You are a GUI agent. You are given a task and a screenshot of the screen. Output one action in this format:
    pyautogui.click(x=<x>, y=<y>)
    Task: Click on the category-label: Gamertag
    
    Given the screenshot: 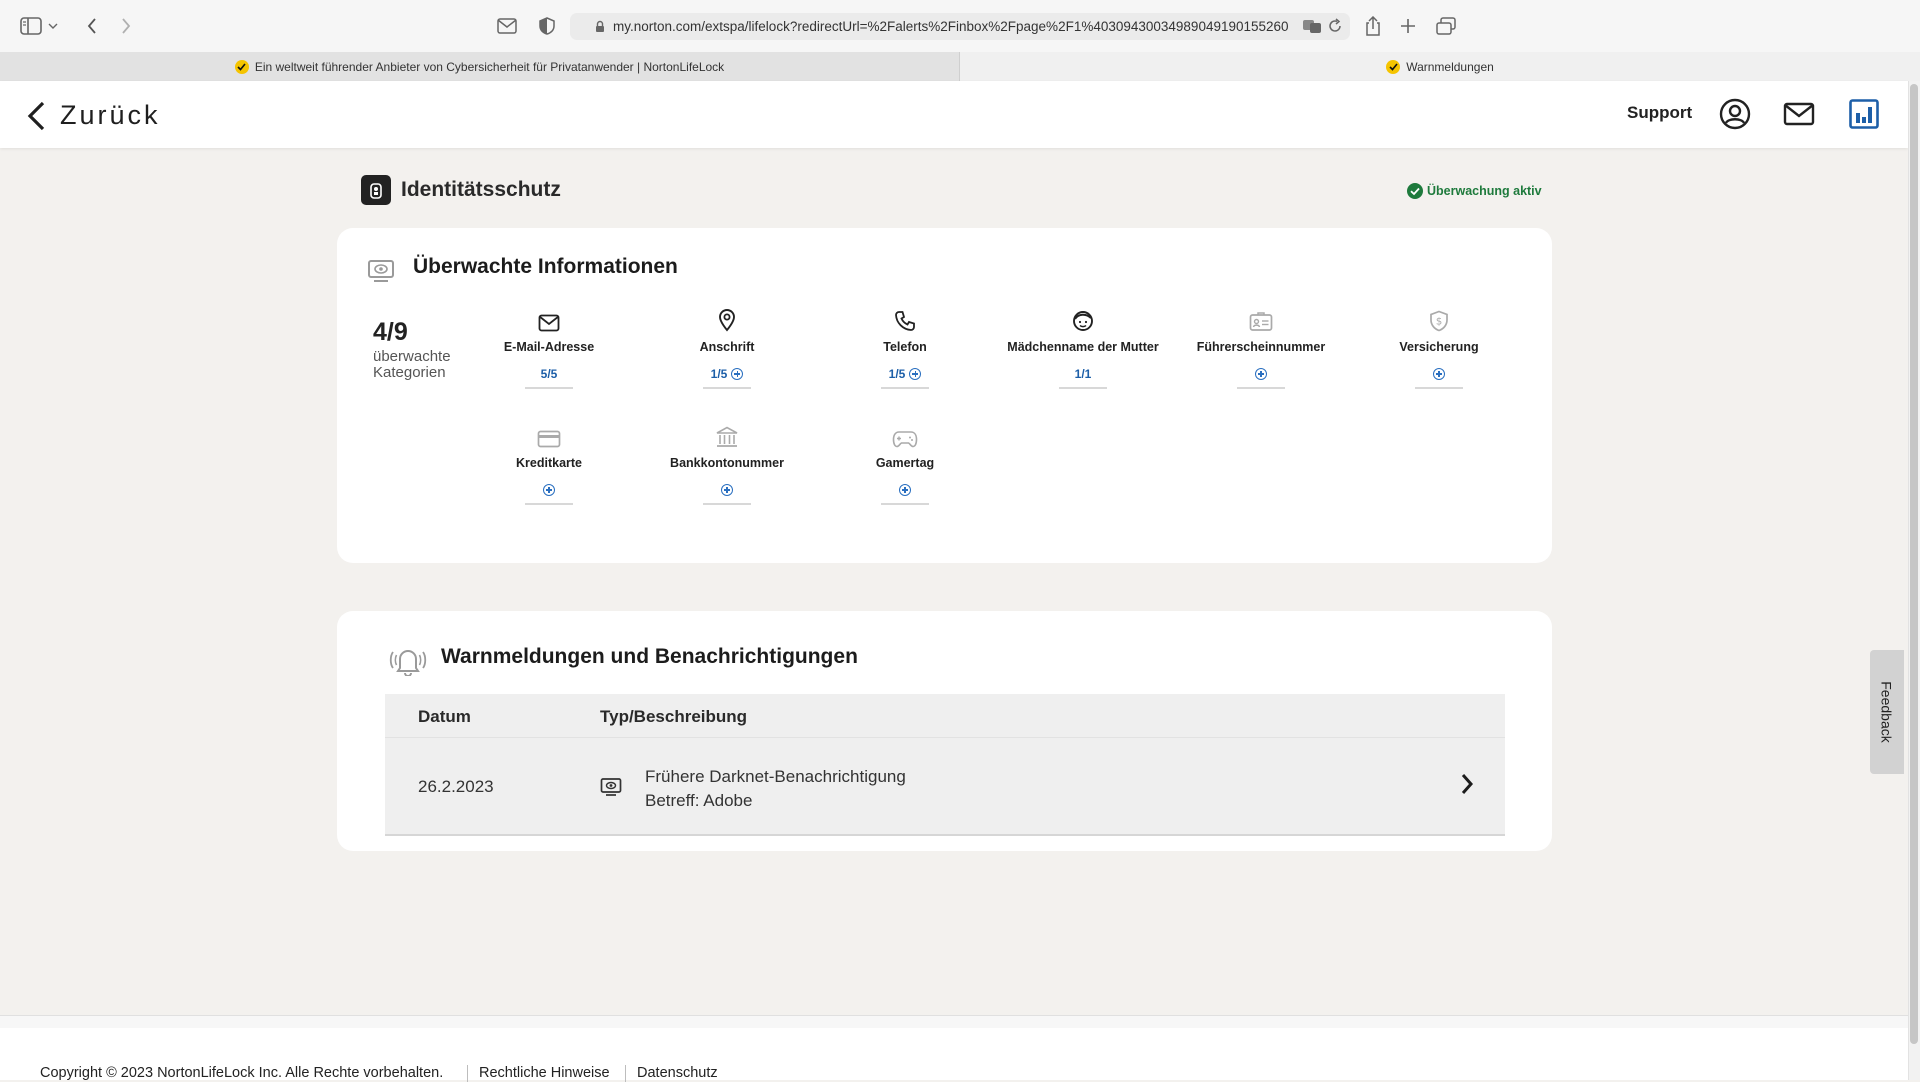 What is the action you would take?
    pyautogui.click(x=905, y=463)
    